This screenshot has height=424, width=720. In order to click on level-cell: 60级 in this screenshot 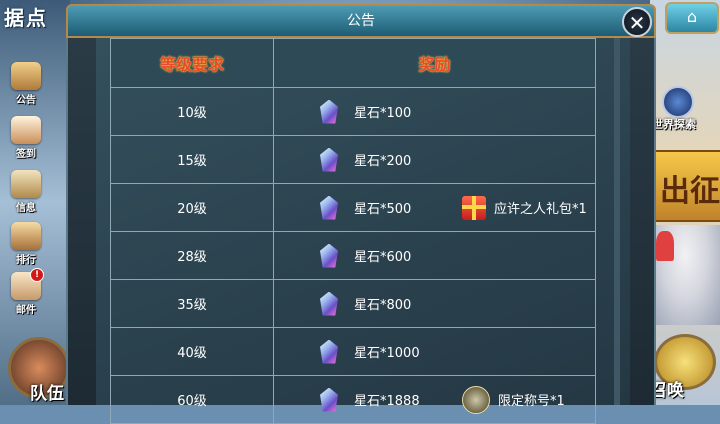, I will do `click(192, 399)`.